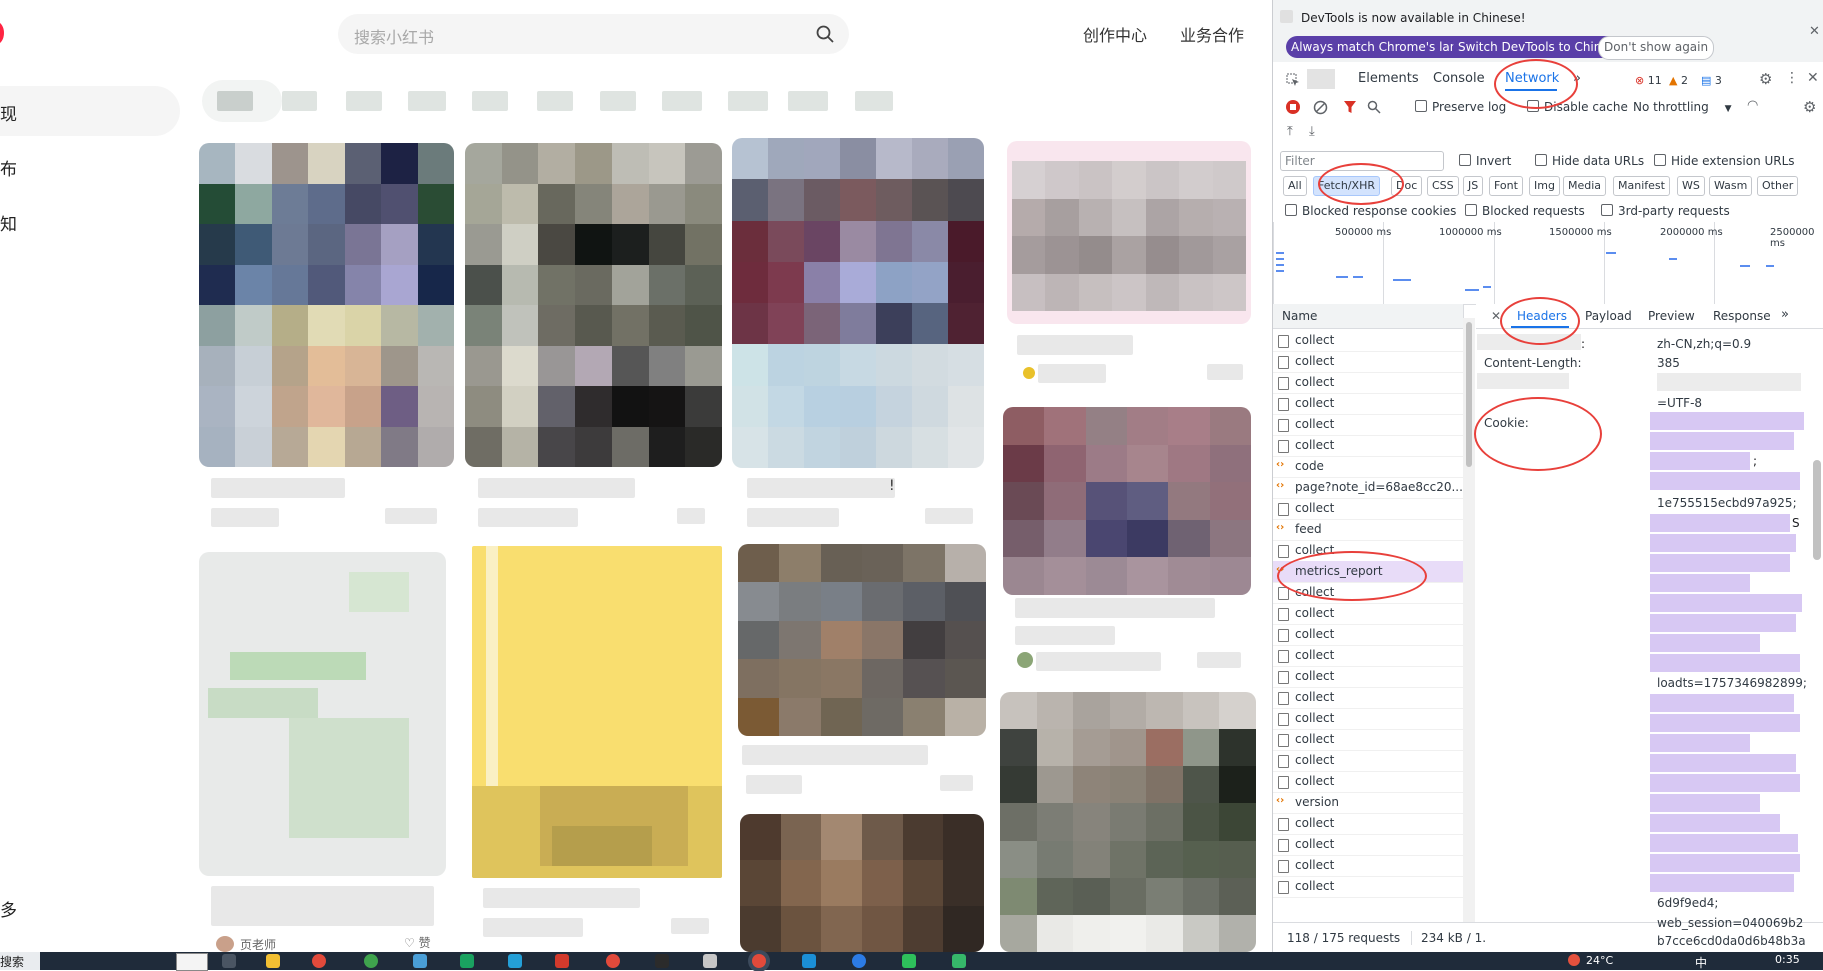  Describe the element at coordinates (90, 111) in the screenshot. I see `sidebar-item-discover: 现` at that location.